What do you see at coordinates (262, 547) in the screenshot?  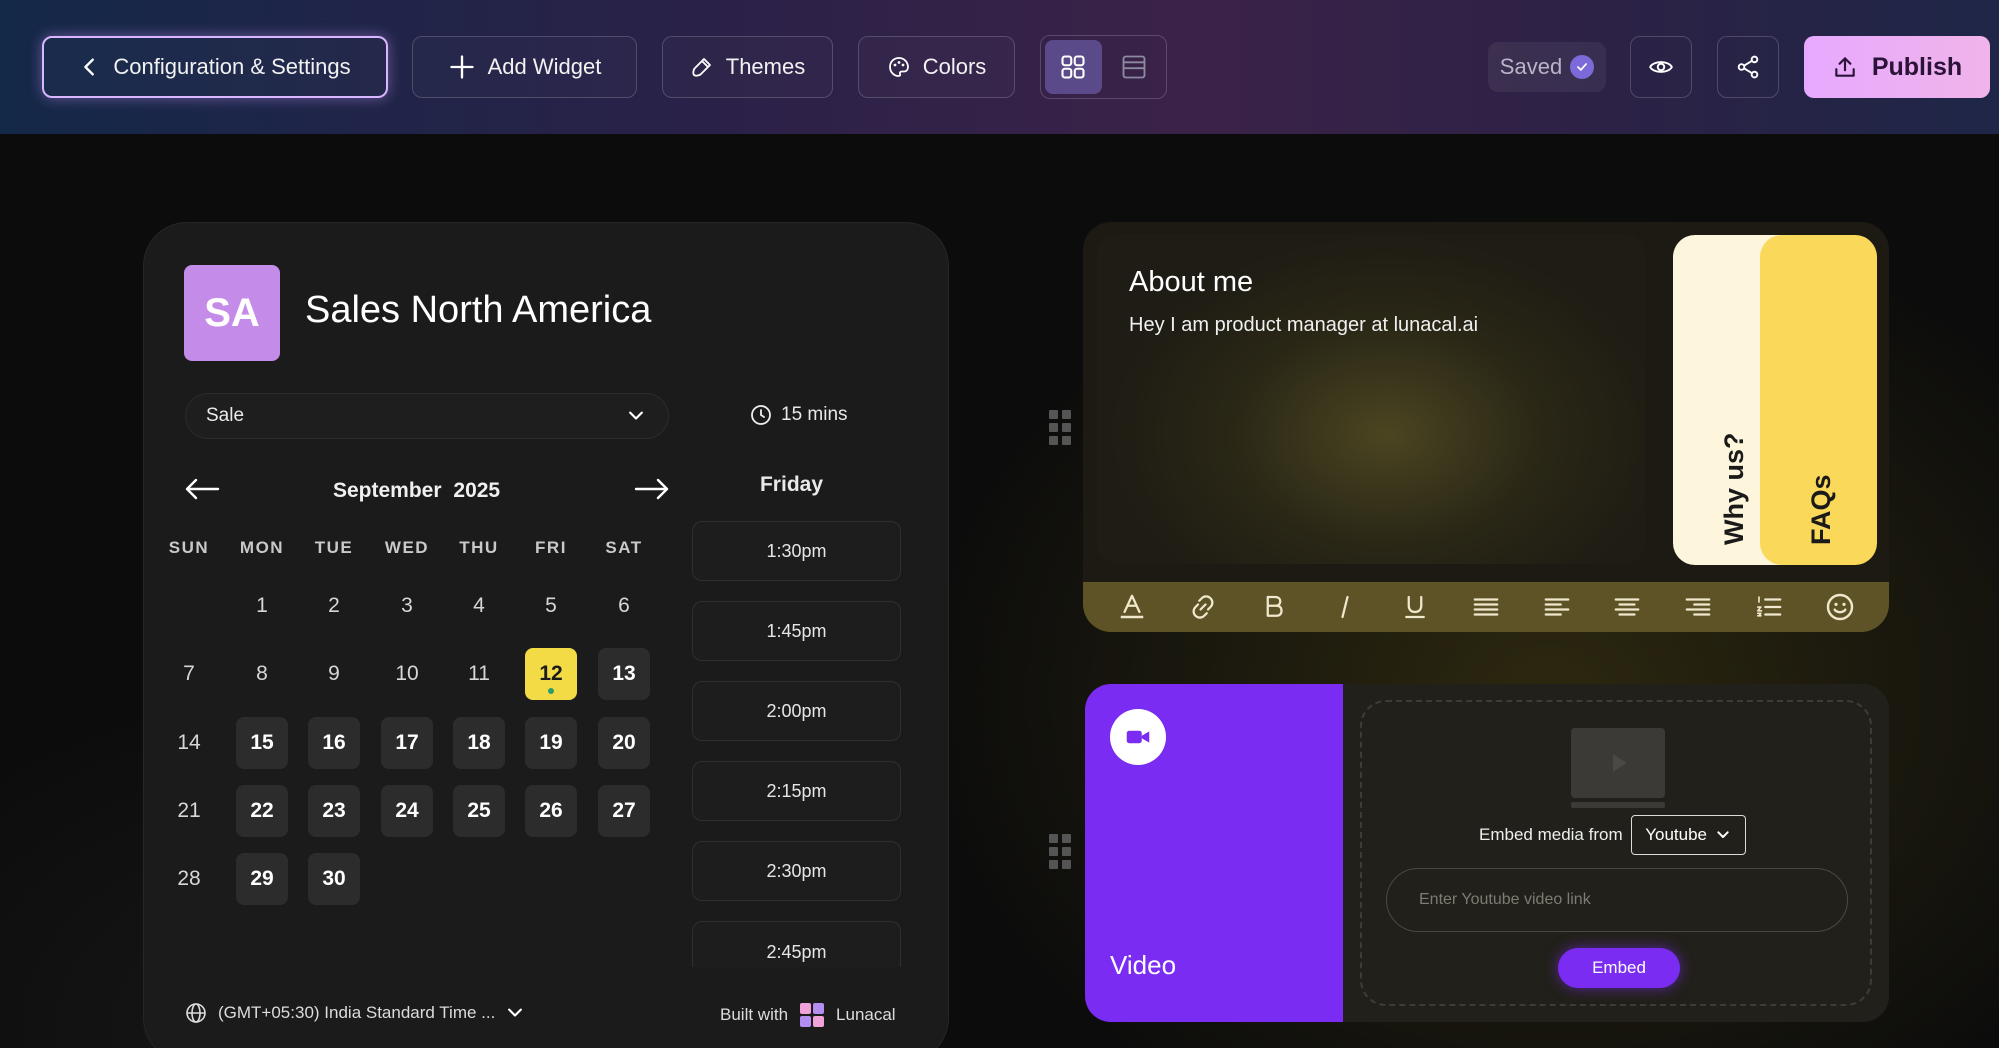 I see `weekday-label: MON` at bounding box center [262, 547].